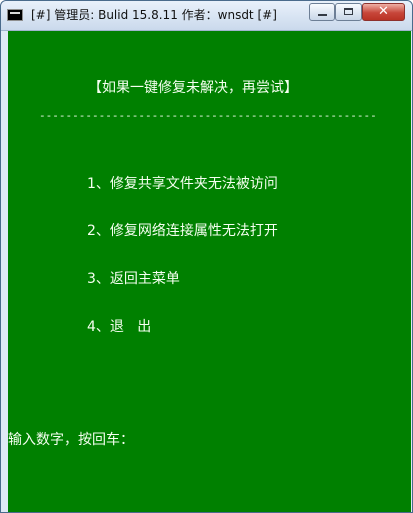 The width and height of the screenshot is (413, 513). I want to click on vertical-scrollbar, so click(408, 271).